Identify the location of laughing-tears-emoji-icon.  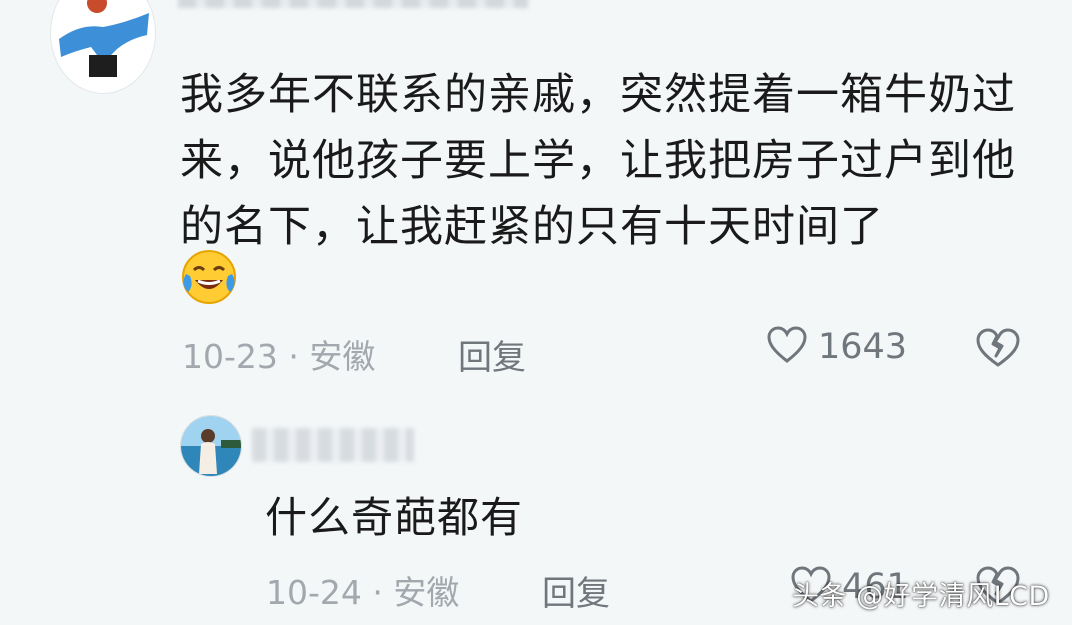
(209, 277).